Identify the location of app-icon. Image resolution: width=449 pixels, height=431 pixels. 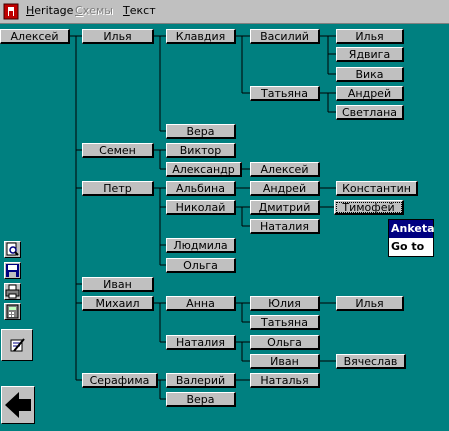
(11, 11).